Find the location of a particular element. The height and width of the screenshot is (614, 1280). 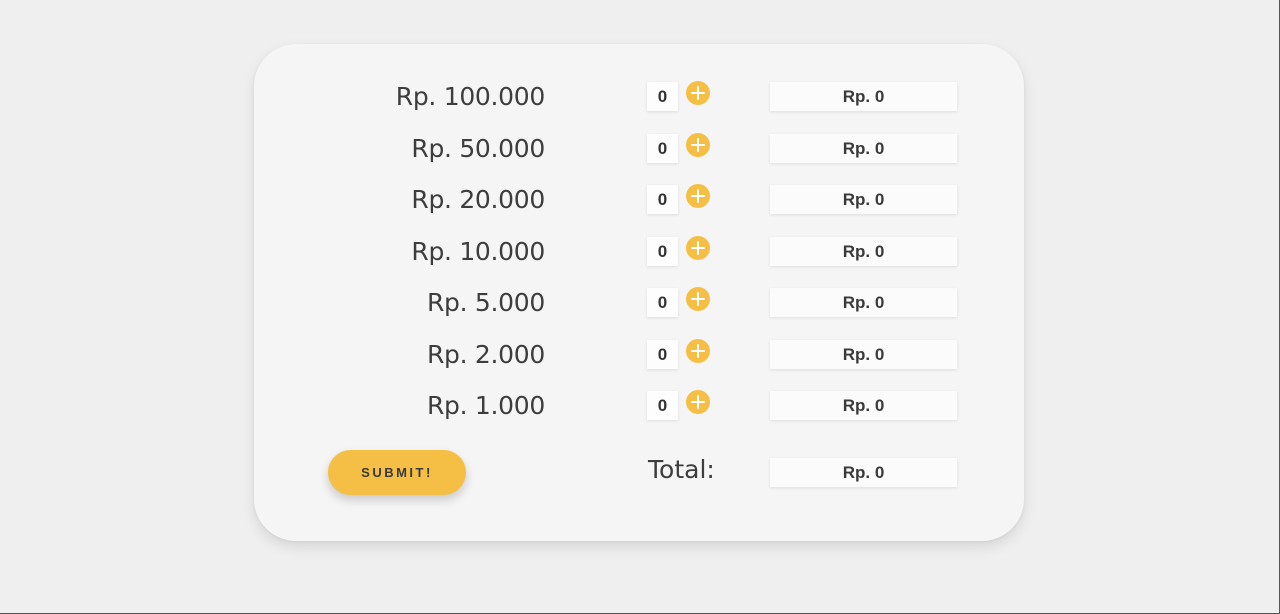

denomination-label: Rp. 10.000 is located at coordinates (478, 251).